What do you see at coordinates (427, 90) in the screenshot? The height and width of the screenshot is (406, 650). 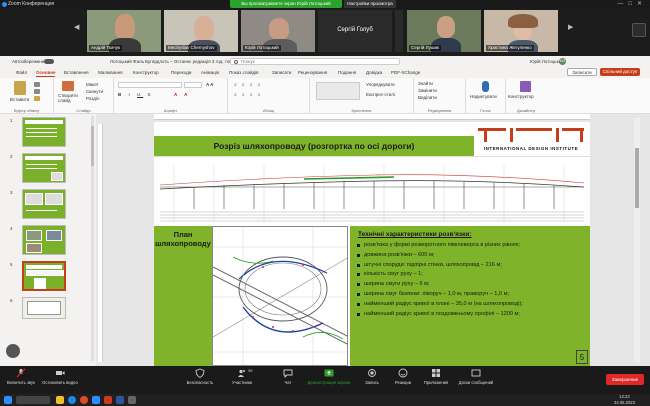 I see `replace-button: Замінити` at bounding box center [427, 90].